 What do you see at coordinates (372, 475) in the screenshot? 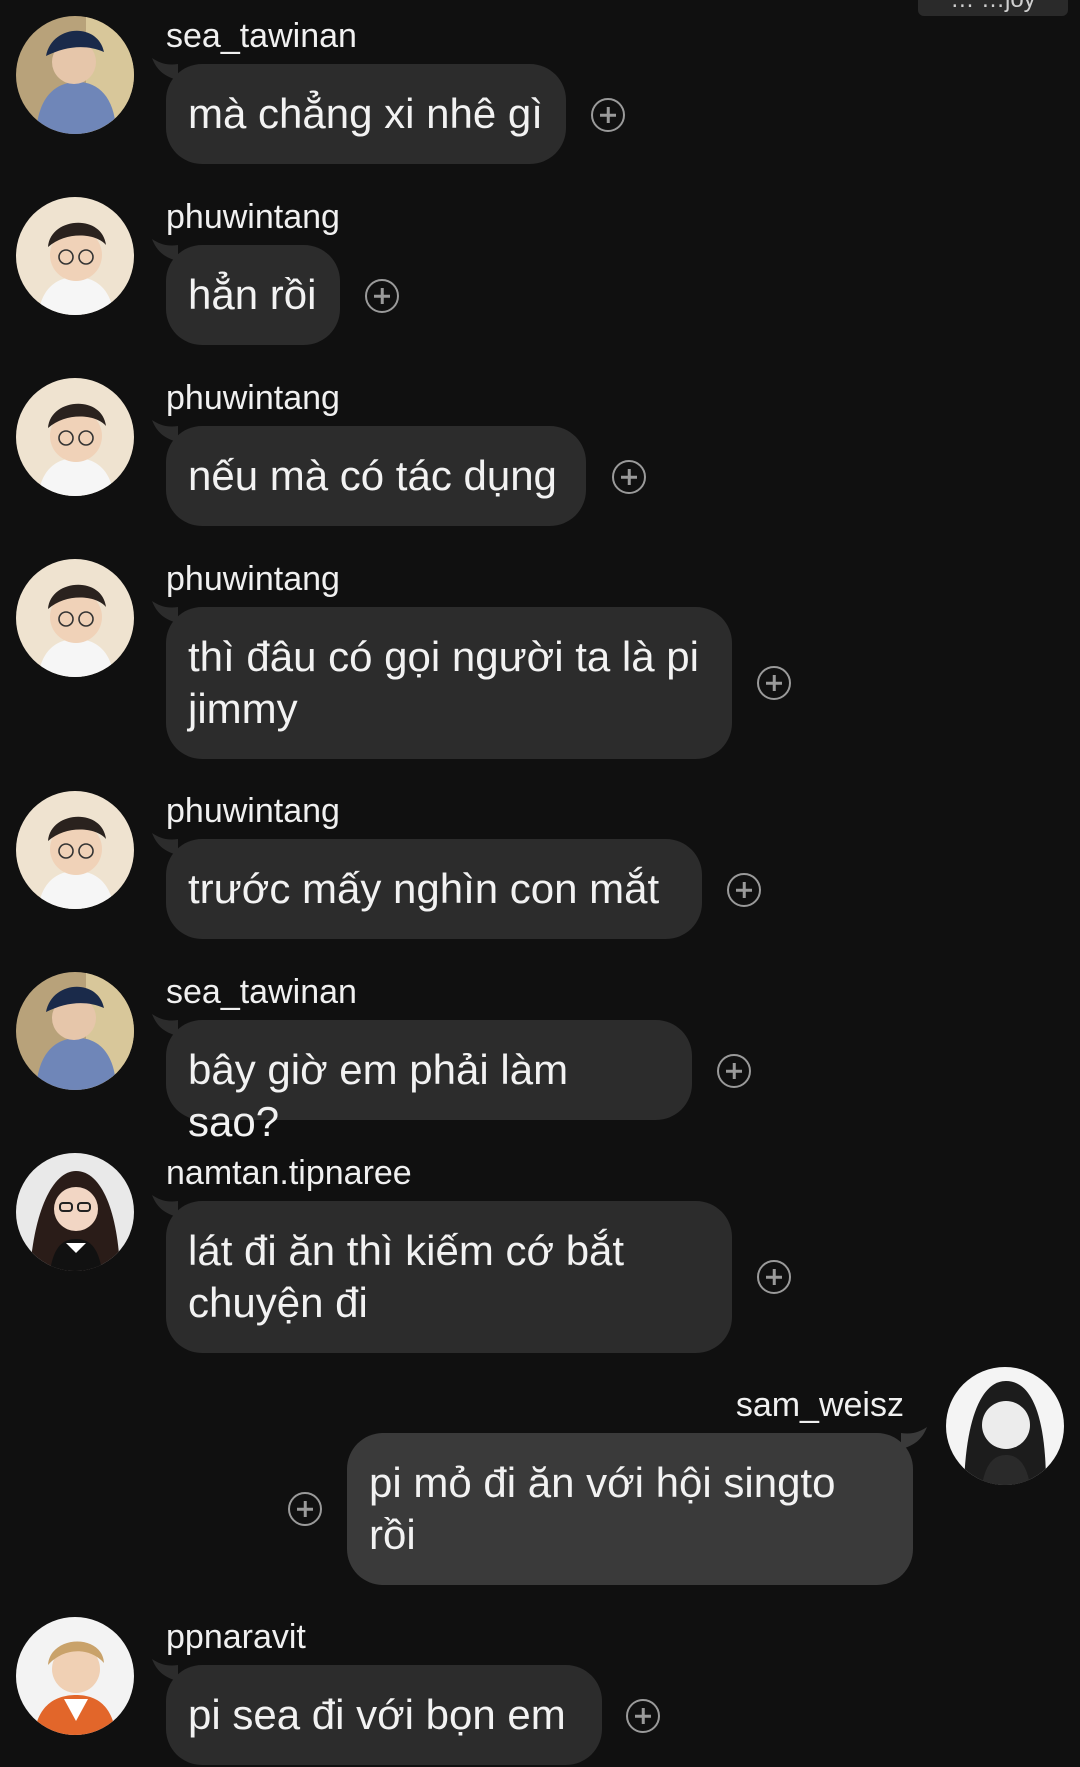
I see `message-text: nếu mà có tác dụng` at bounding box center [372, 475].